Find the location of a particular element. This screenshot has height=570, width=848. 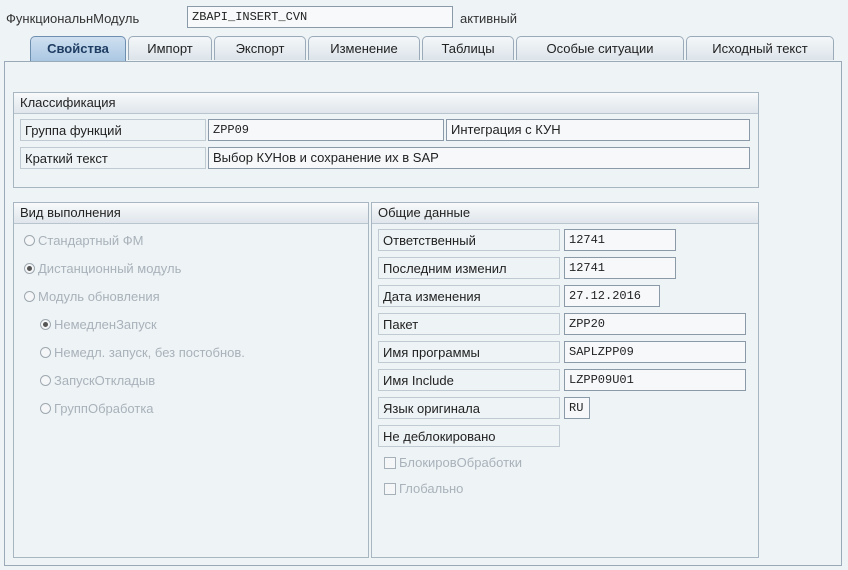

radio-update-module: Модуль обновления is located at coordinates (92, 297).